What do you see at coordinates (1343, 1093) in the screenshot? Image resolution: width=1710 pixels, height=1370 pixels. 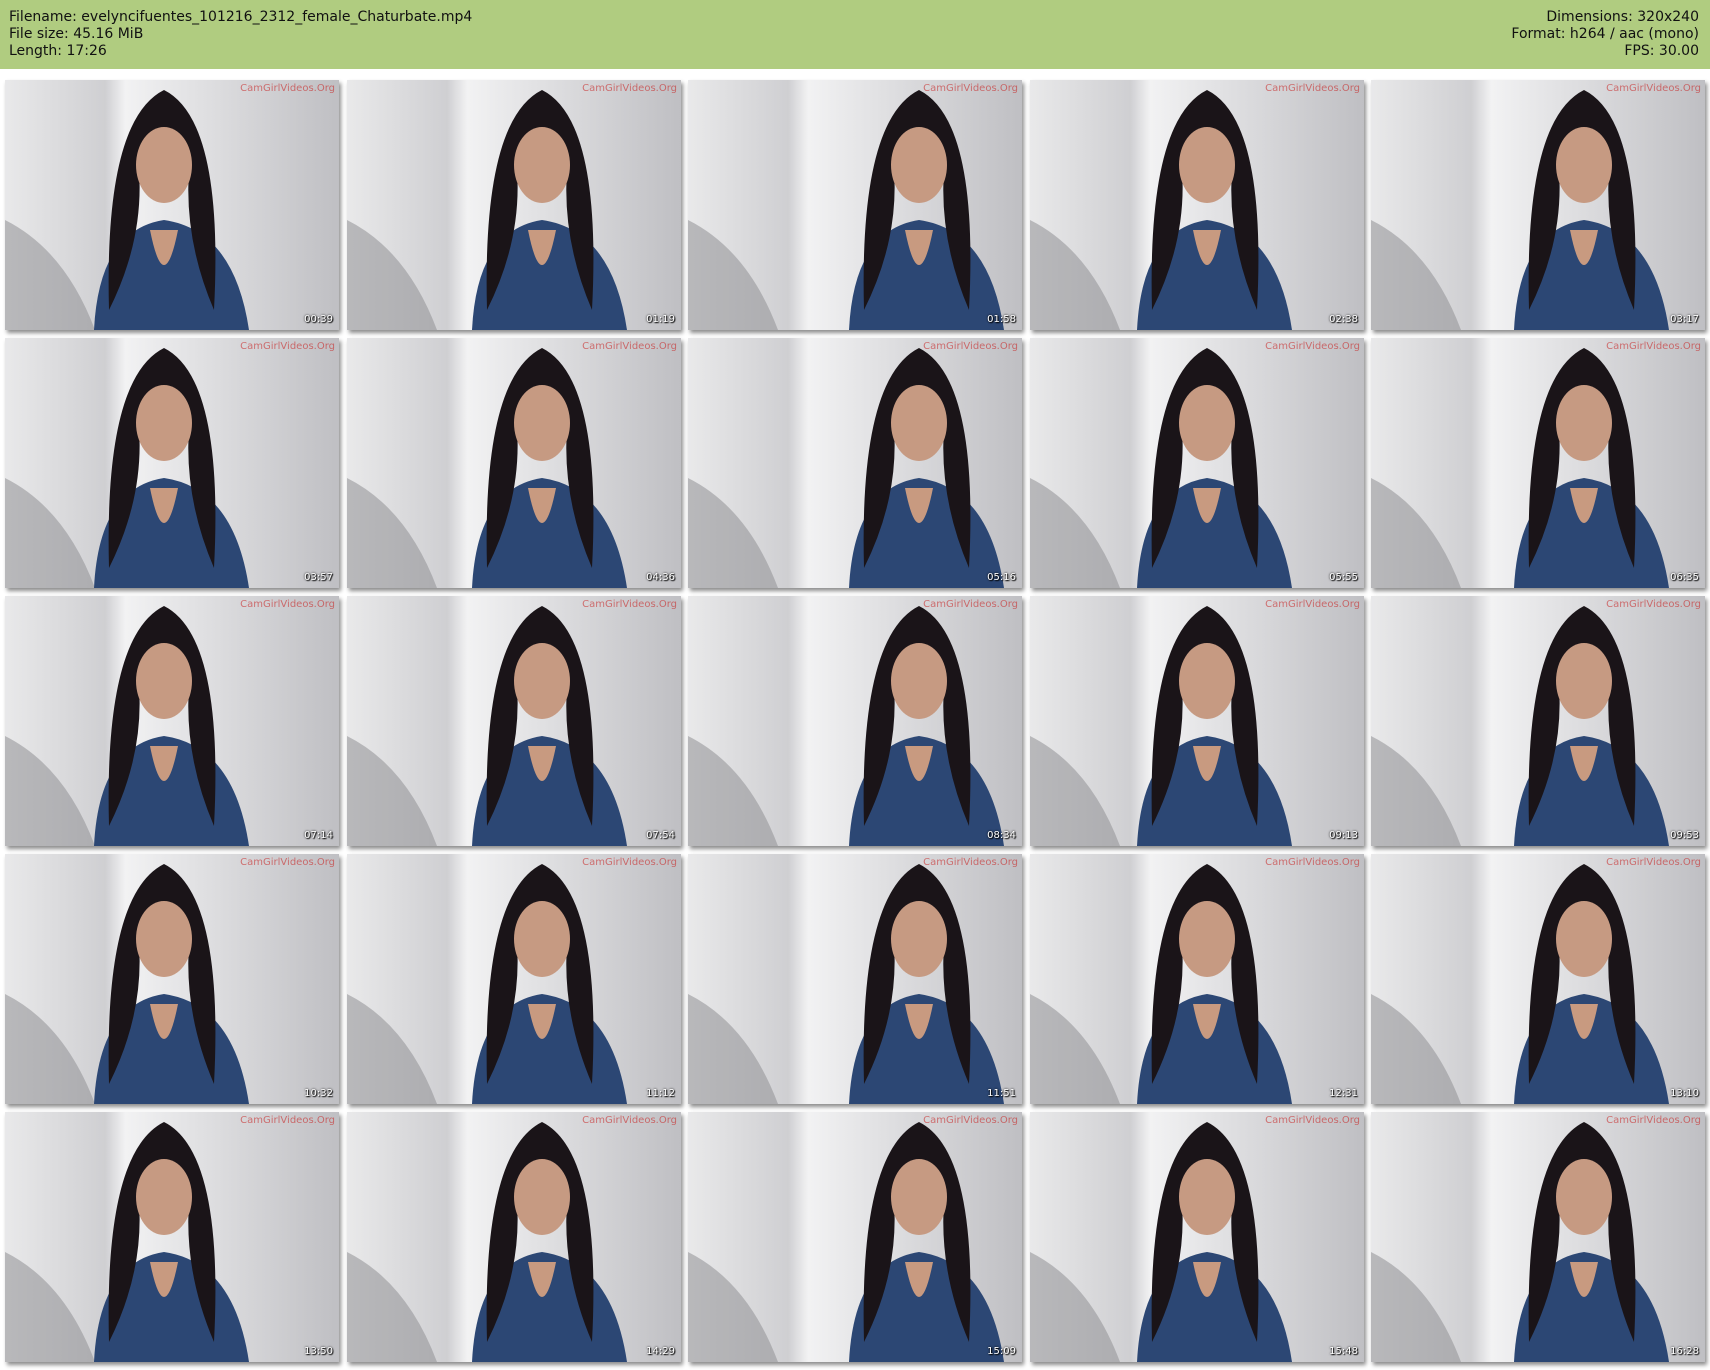 I see `timestamp-label: 12:31` at bounding box center [1343, 1093].